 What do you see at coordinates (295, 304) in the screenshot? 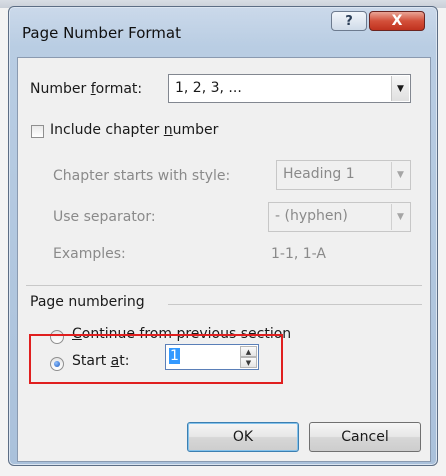
I see `group-line` at bounding box center [295, 304].